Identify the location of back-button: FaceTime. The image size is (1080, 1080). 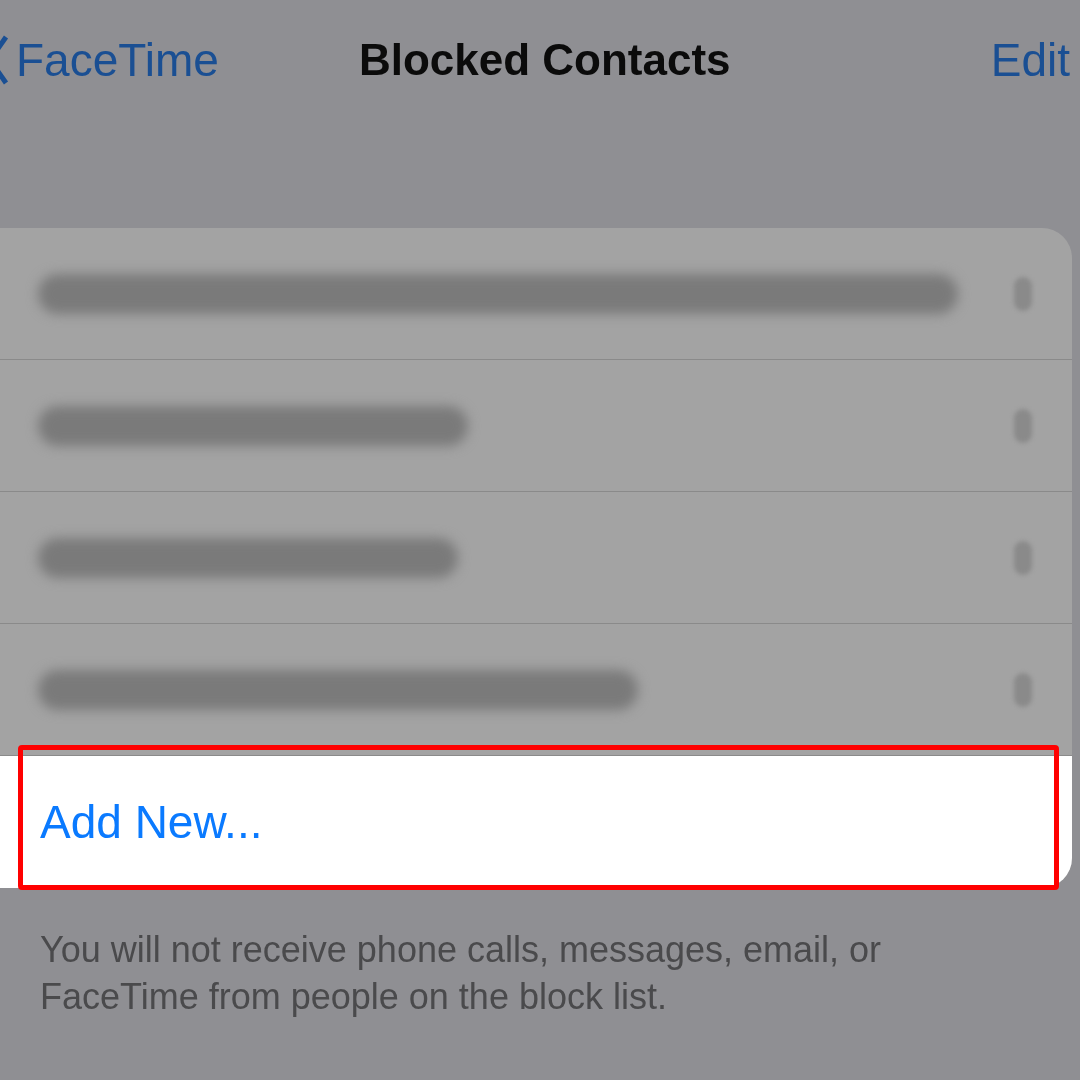
(109, 60).